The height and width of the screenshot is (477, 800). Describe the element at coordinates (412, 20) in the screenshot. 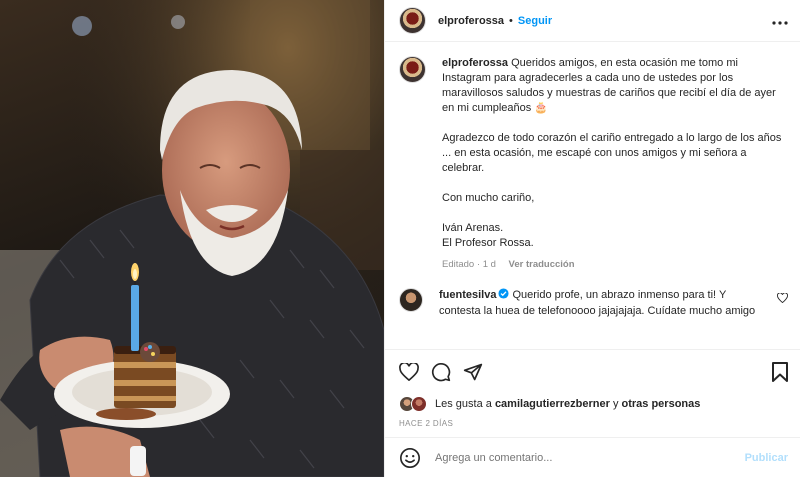

I see `author-avatar` at that location.